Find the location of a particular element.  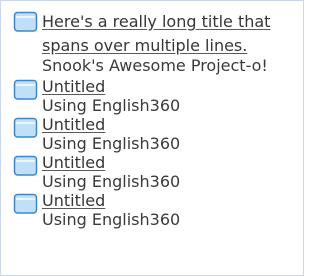

project-name: Snook's Awesome Project-o! is located at coordinates (155, 65).